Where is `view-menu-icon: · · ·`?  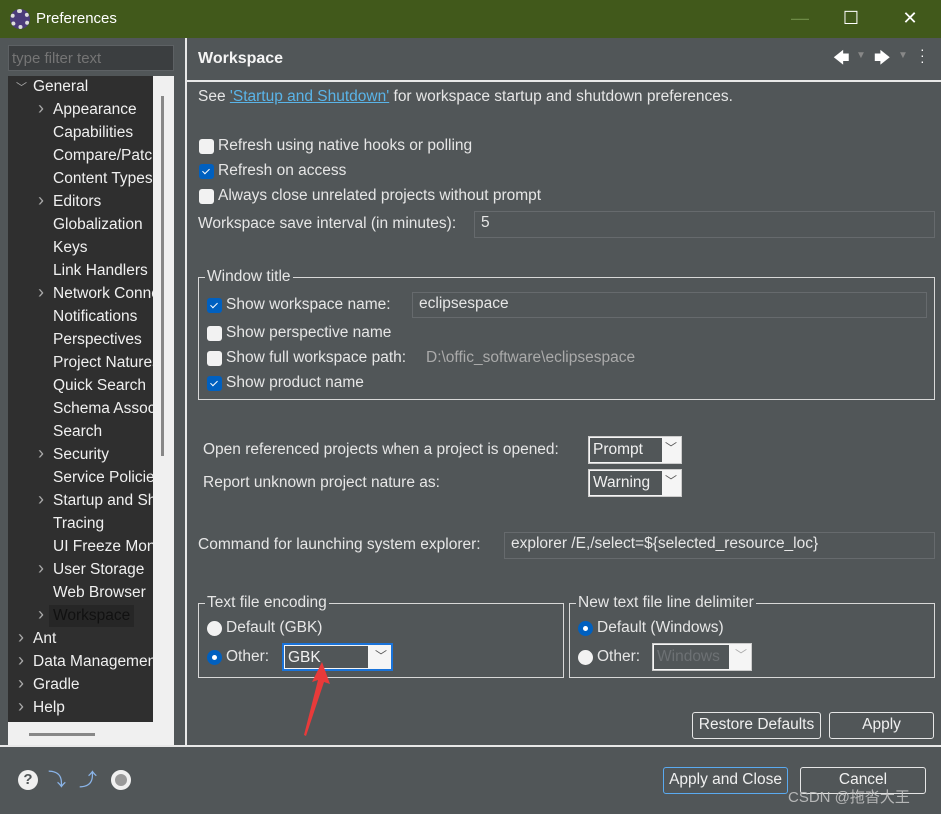
view-menu-icon: · · · is located at coordinates (922, 55).